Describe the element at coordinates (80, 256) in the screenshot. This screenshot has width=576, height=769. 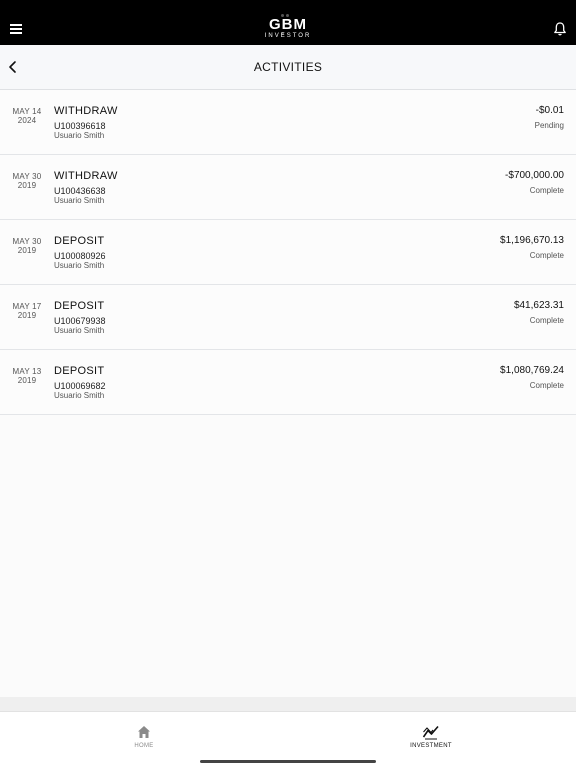
I see `activity-account: U100080926` at that location.